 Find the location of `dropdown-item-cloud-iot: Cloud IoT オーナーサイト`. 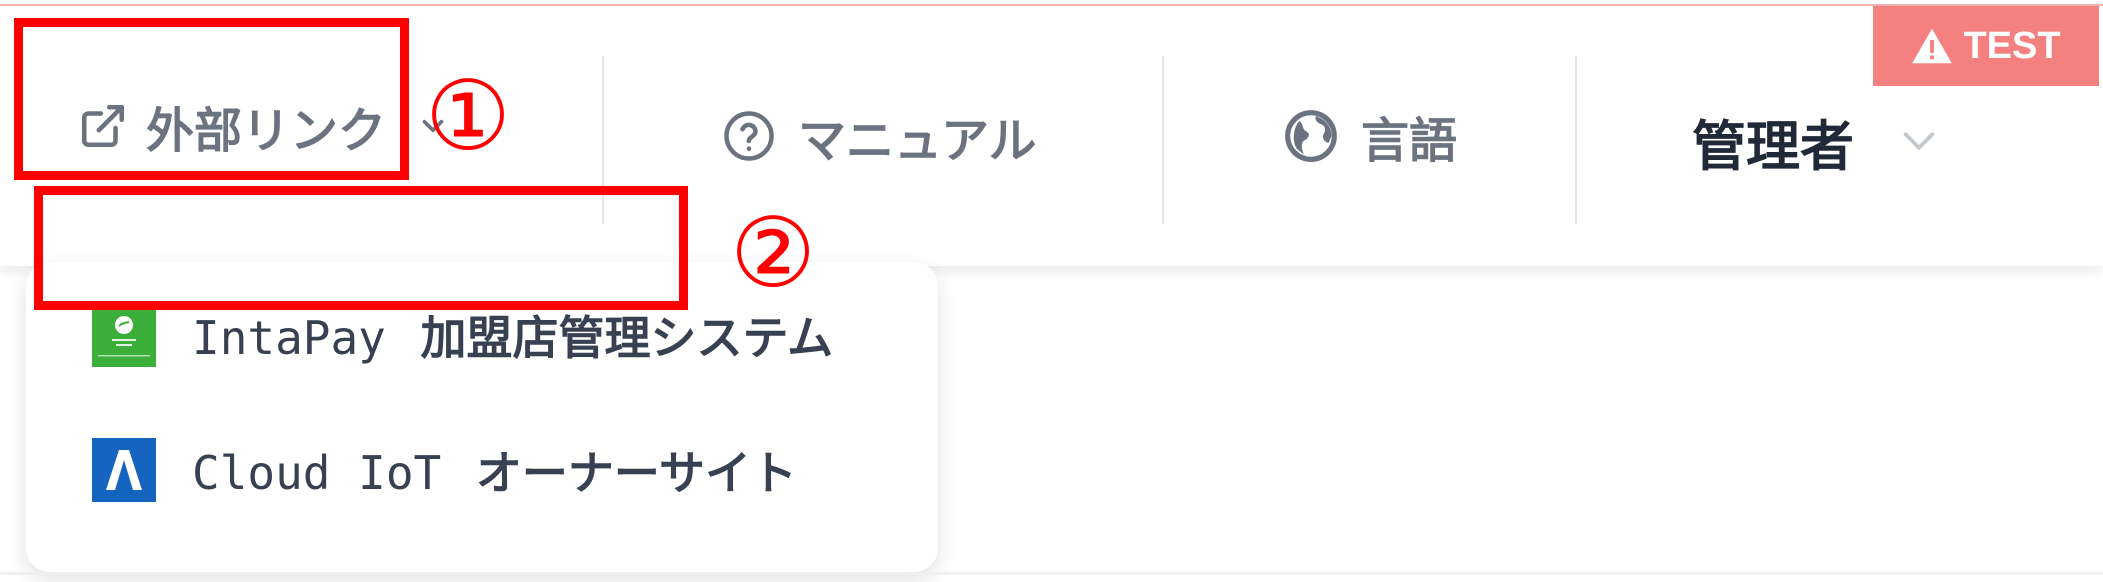

dropdown-item-cloud-iot: Cloud IoT オーナーサイト is located at coordinates (444, 470).